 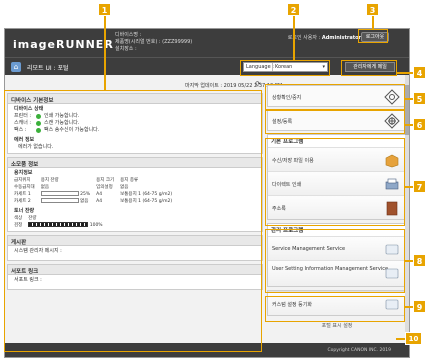 I want to click on device-name-label: 디바이스명 :, so click(x=128, y=35).